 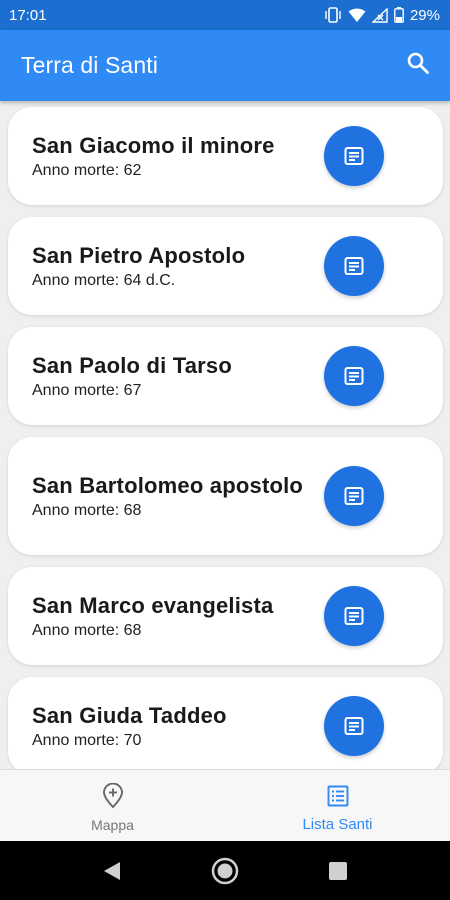 I want to click on home-button, so click(x=225, y=873).